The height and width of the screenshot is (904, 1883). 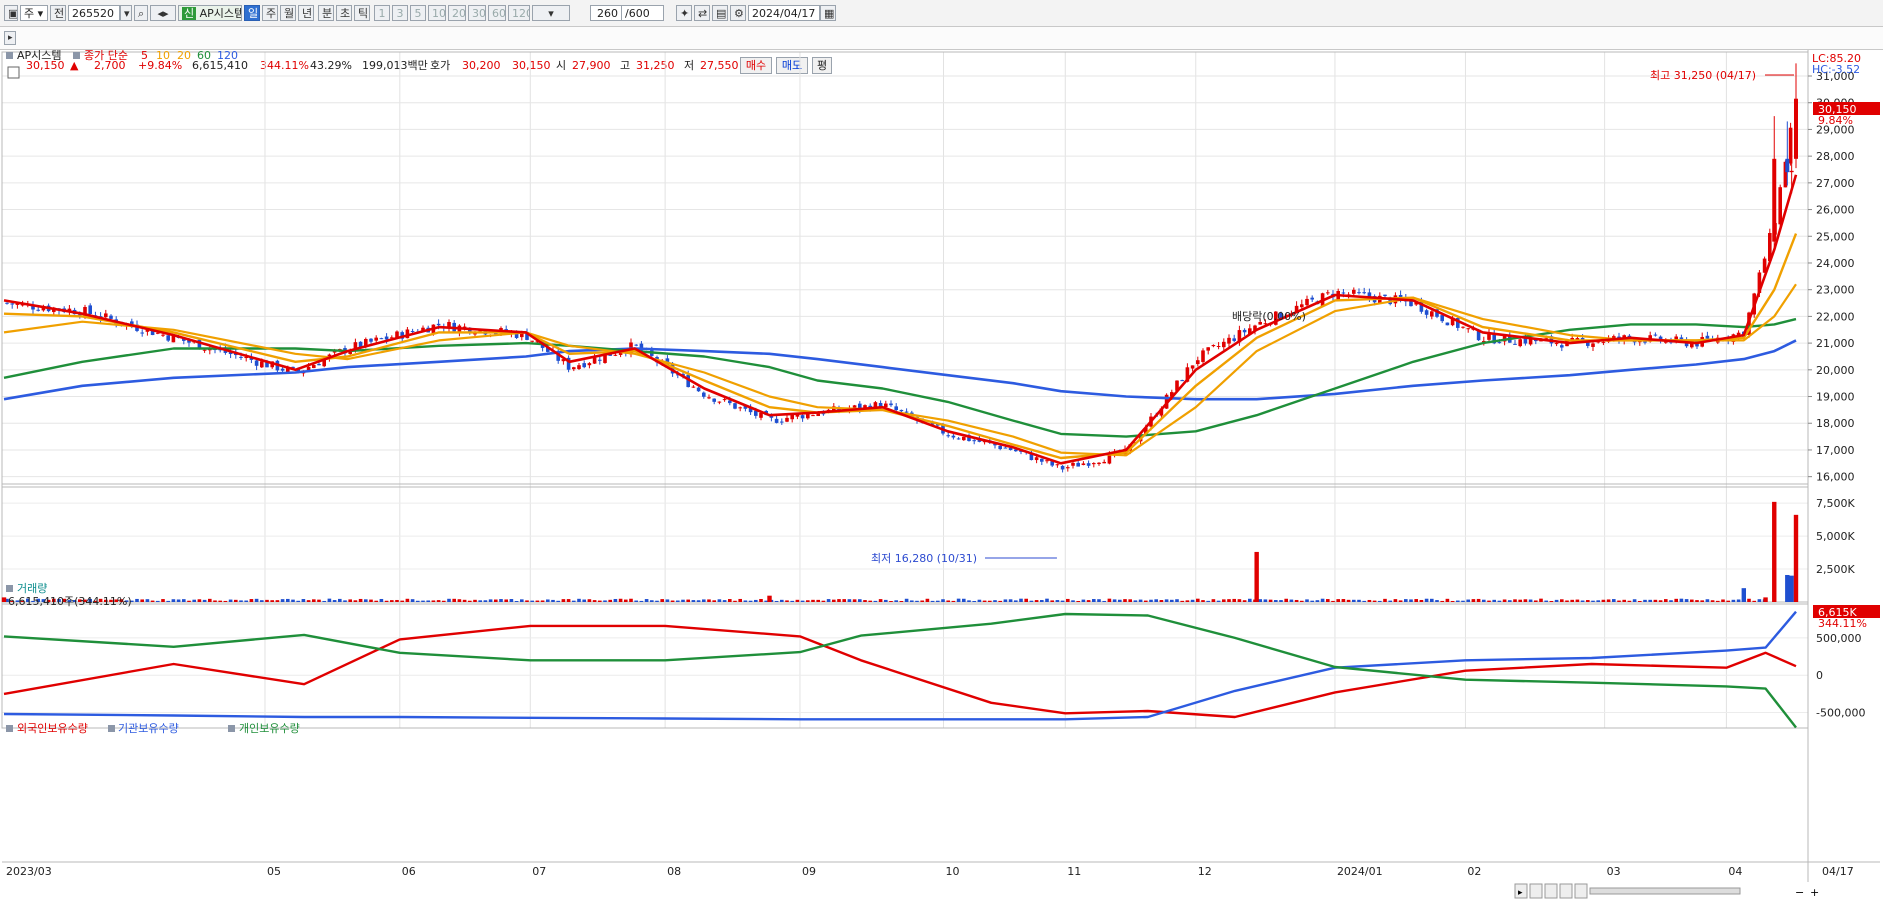 What do you see at coordinates (362, 13) in the screenshot?
I see `tab-period-tick: 틱` at bounding box center [362, 13].